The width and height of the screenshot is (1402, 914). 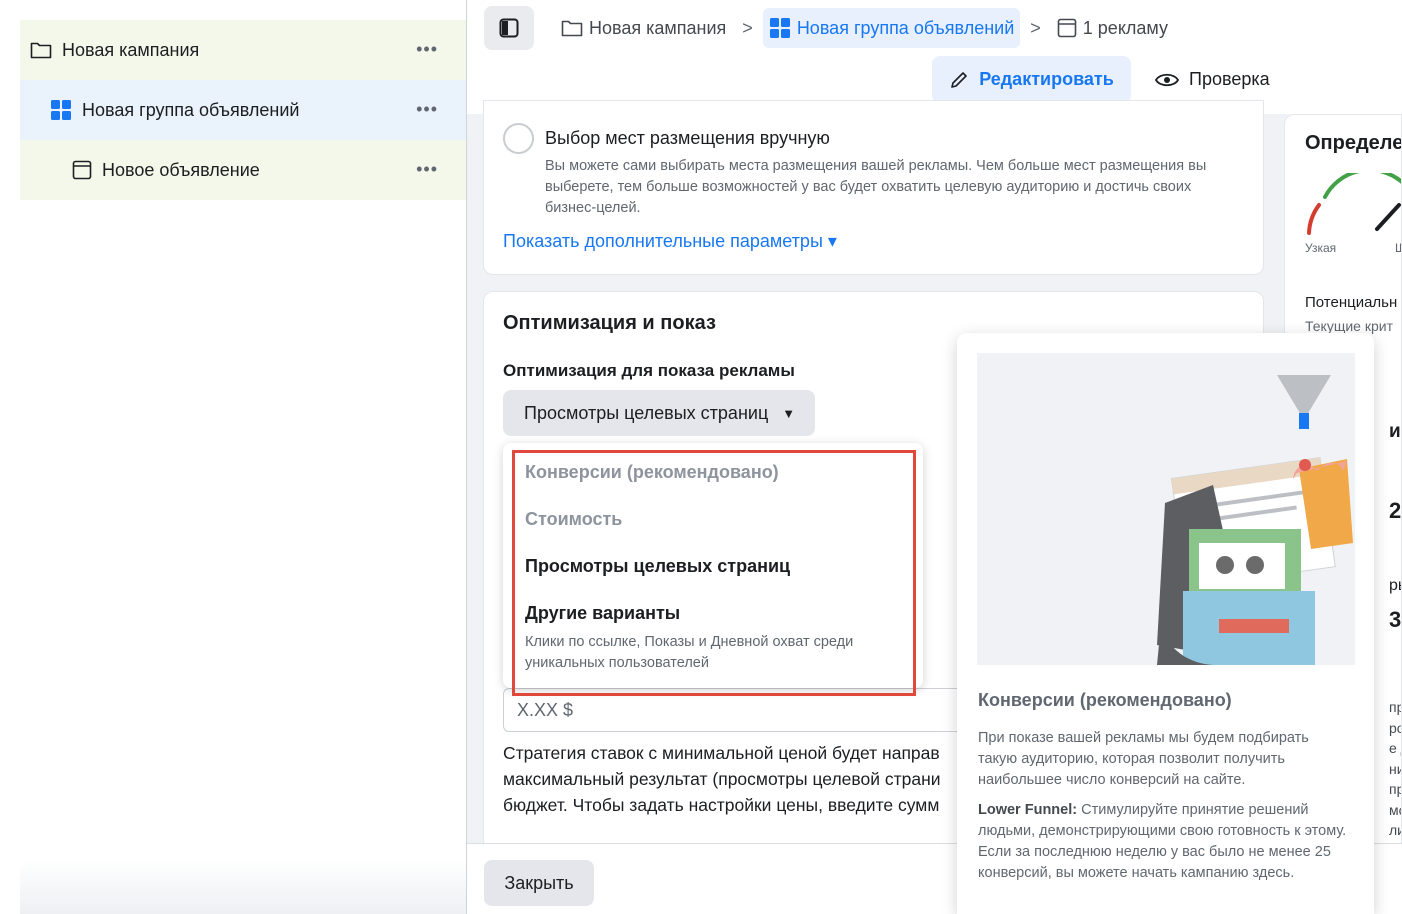 I want to click on metric-fragment: 20, so click(x=1395, y=510).